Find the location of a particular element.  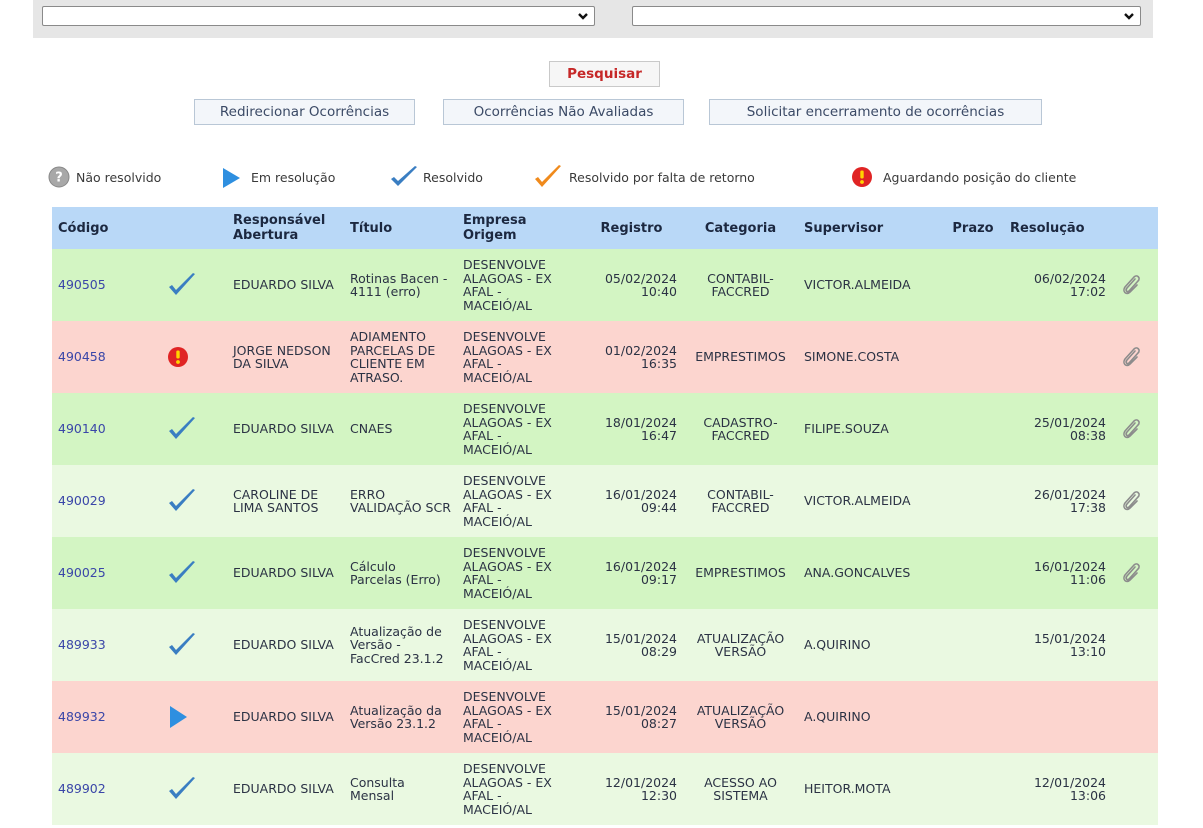

registered-cell: 01/02/2024 16:35 is located at coordinates (631, 357).